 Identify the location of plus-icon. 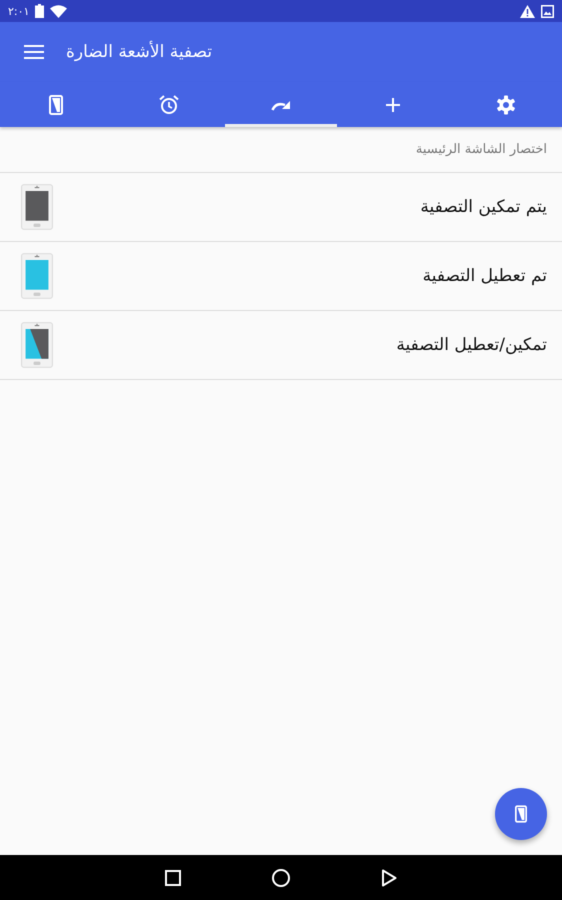
(393, 105).